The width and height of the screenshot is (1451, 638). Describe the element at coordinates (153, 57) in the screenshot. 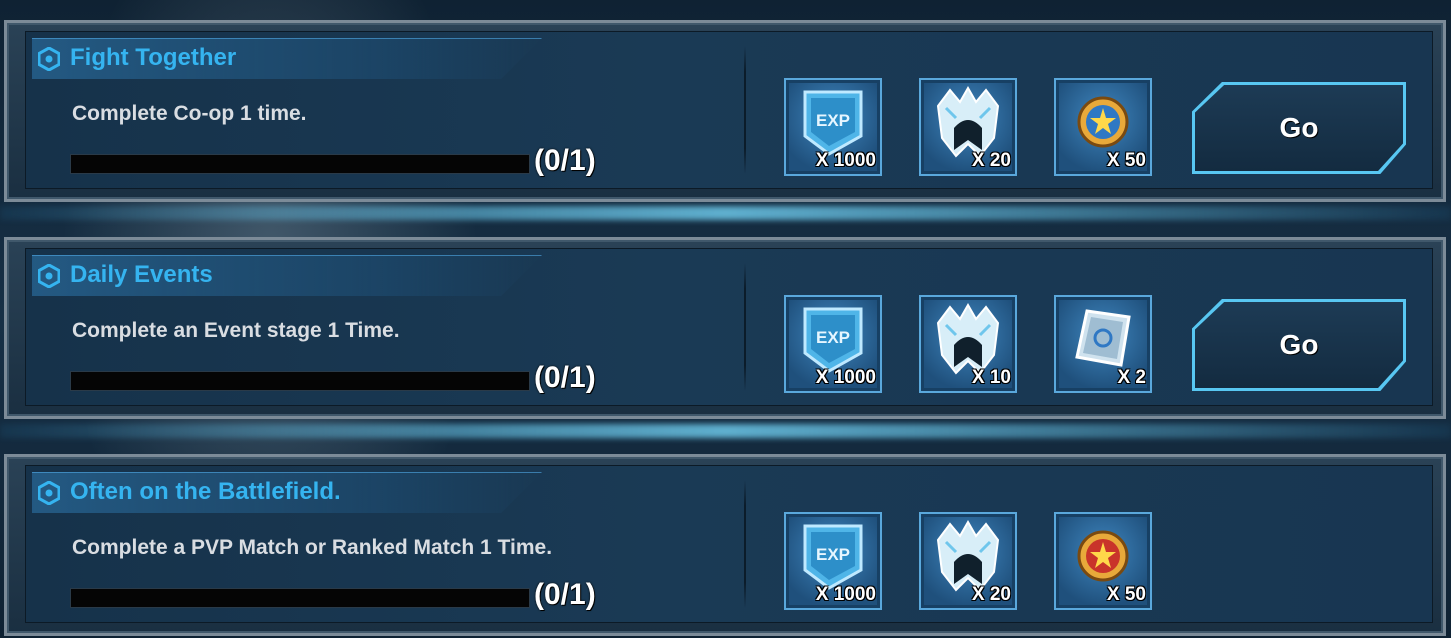

I see `mission-title: Fight Together` at that location.